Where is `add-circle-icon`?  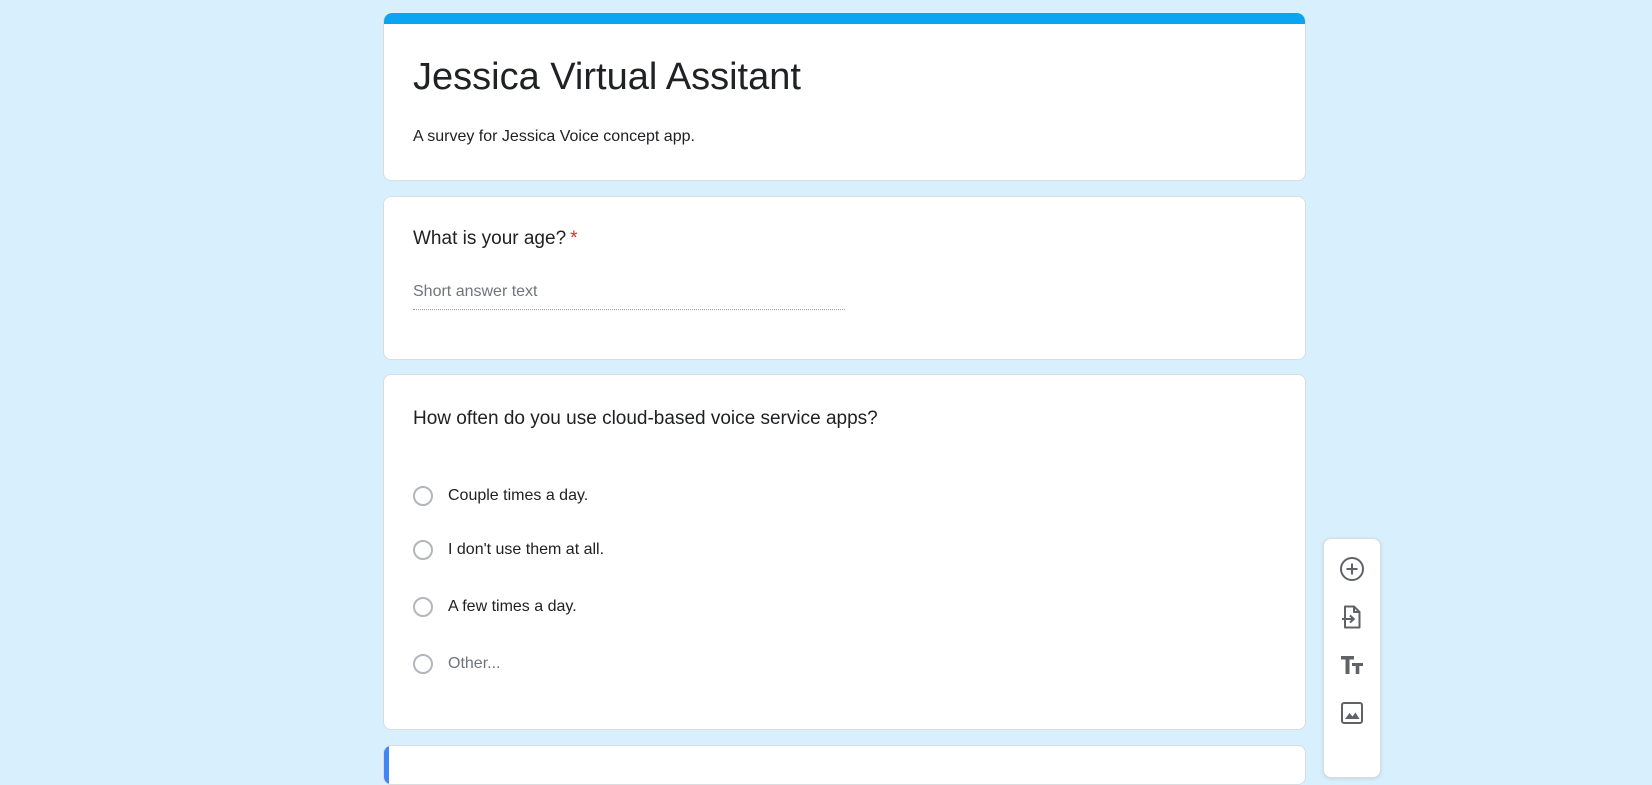
add-circle-icon is located at coordinates (1352, 569).